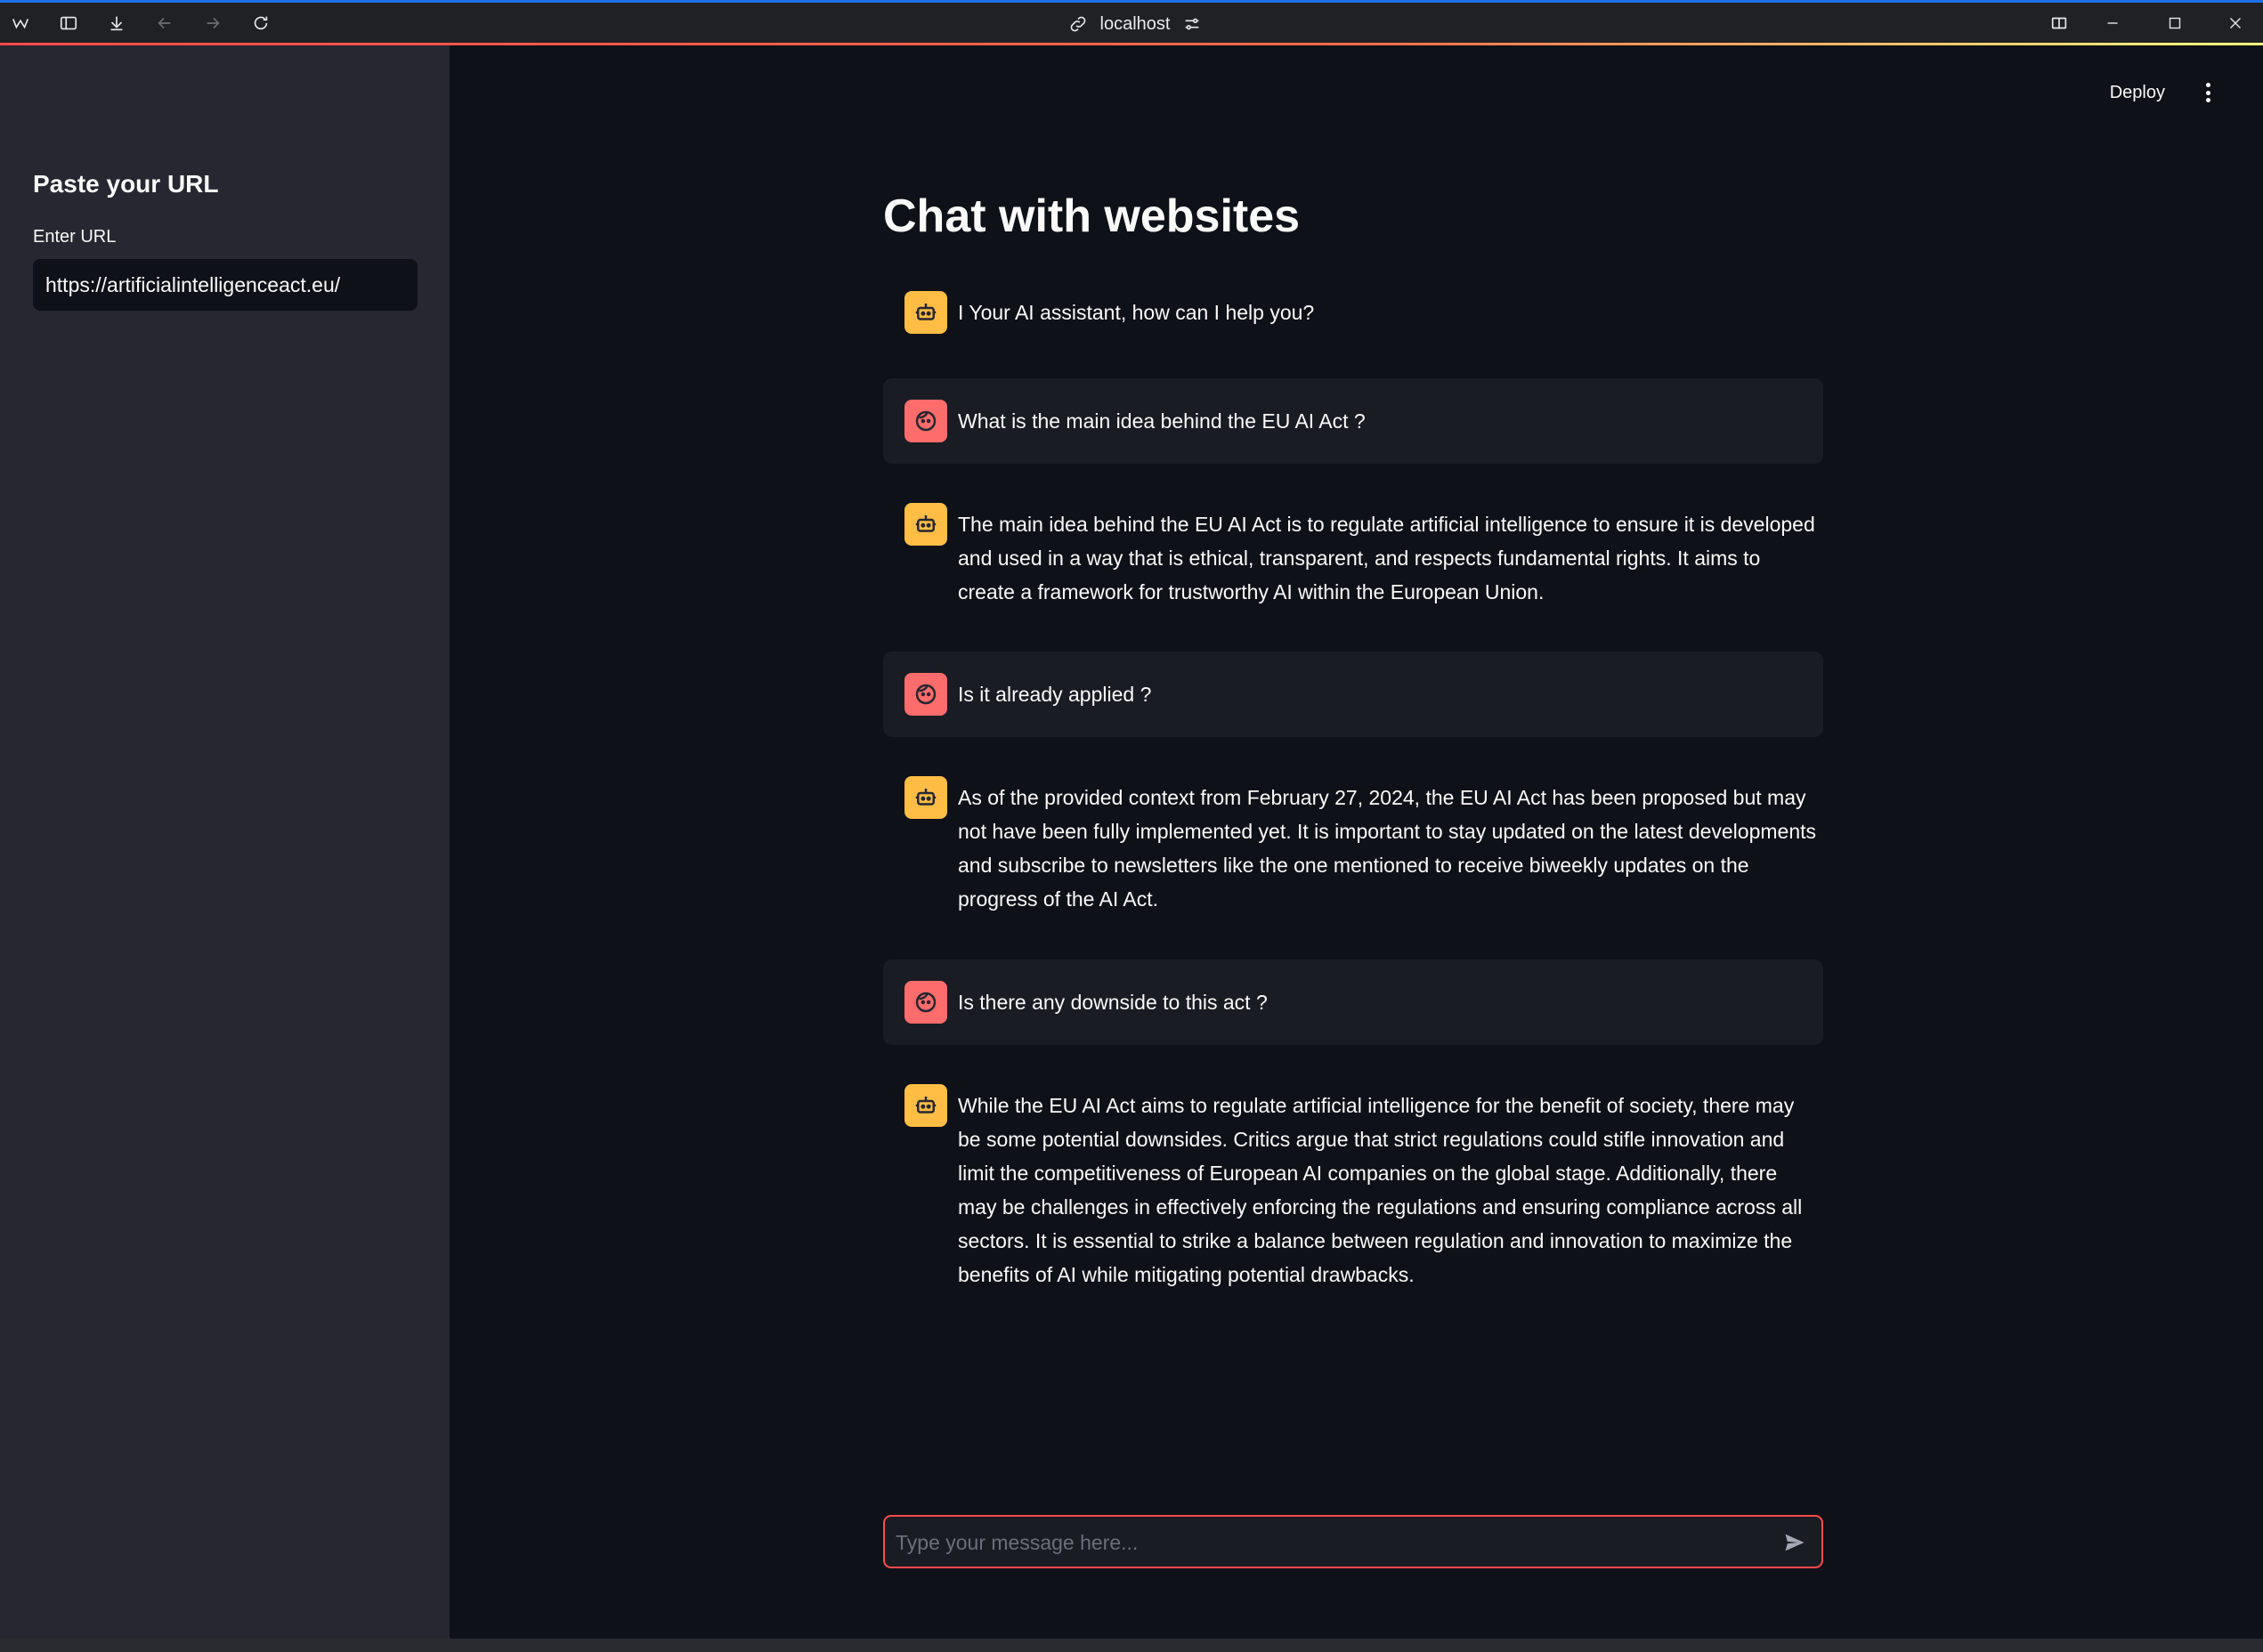 Image resolution: width=2263 pixels, height=1652 pixels. Describe the element at coordinates (2112, 23) in the screenshot. I see `minimize-icon` at that location.